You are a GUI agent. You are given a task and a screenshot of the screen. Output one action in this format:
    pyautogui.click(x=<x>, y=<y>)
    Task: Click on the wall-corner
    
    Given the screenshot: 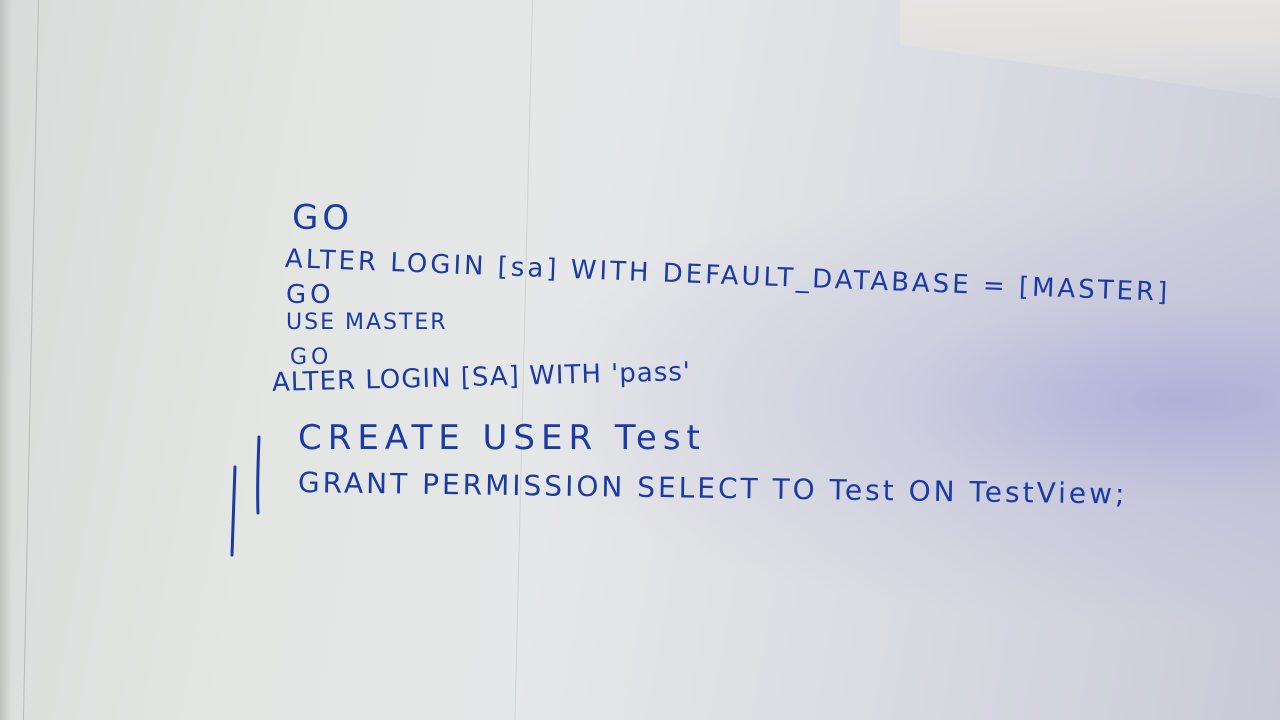 What is the action you would take?
    pyautogui.click(x=1090, y=58)
    